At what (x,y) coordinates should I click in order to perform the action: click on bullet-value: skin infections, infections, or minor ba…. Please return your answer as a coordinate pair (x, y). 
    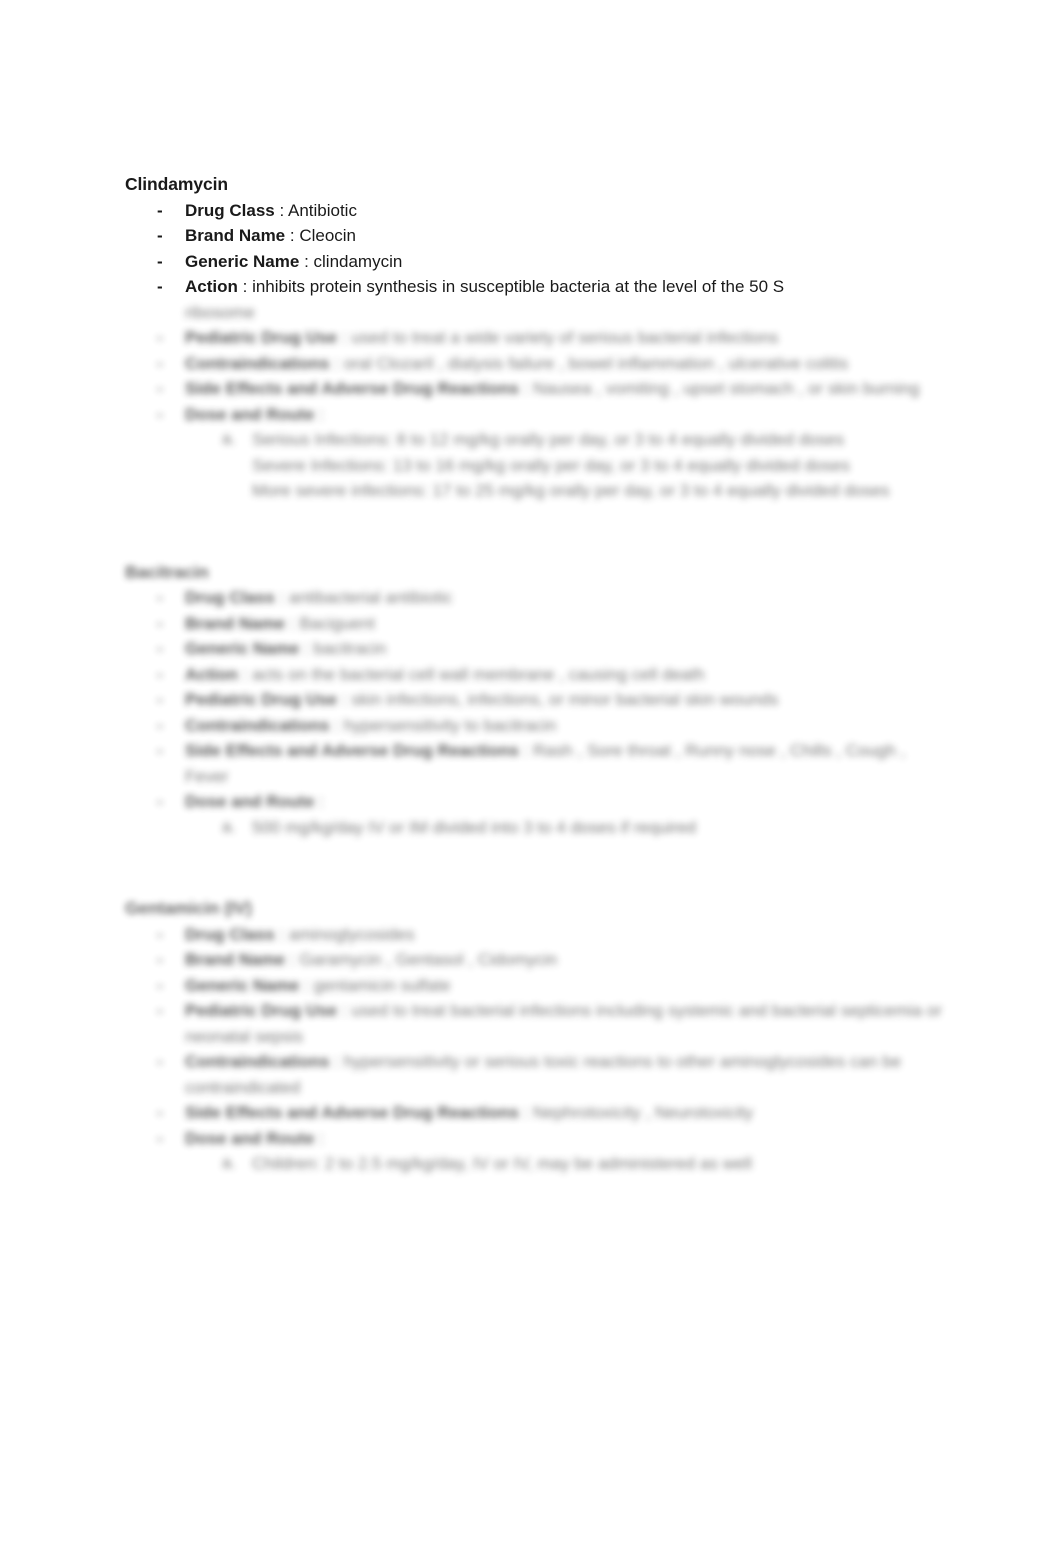
    Looking at the image, I should click on (565, 699).